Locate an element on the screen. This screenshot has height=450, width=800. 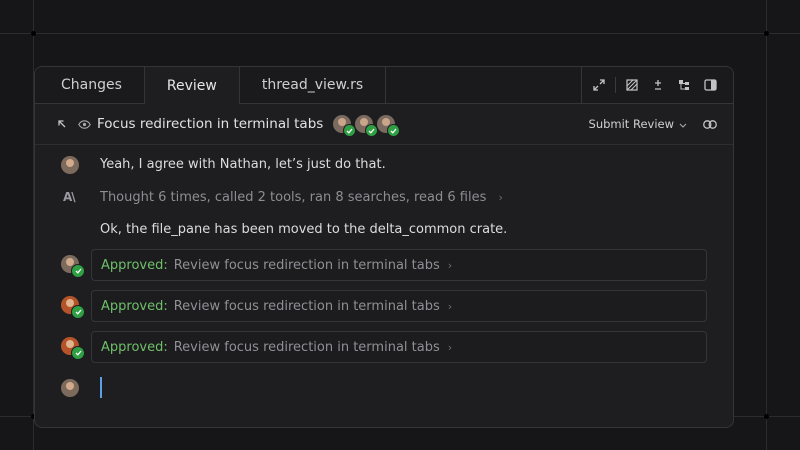
reviewer-avatars is located at coordinates (367, 126).